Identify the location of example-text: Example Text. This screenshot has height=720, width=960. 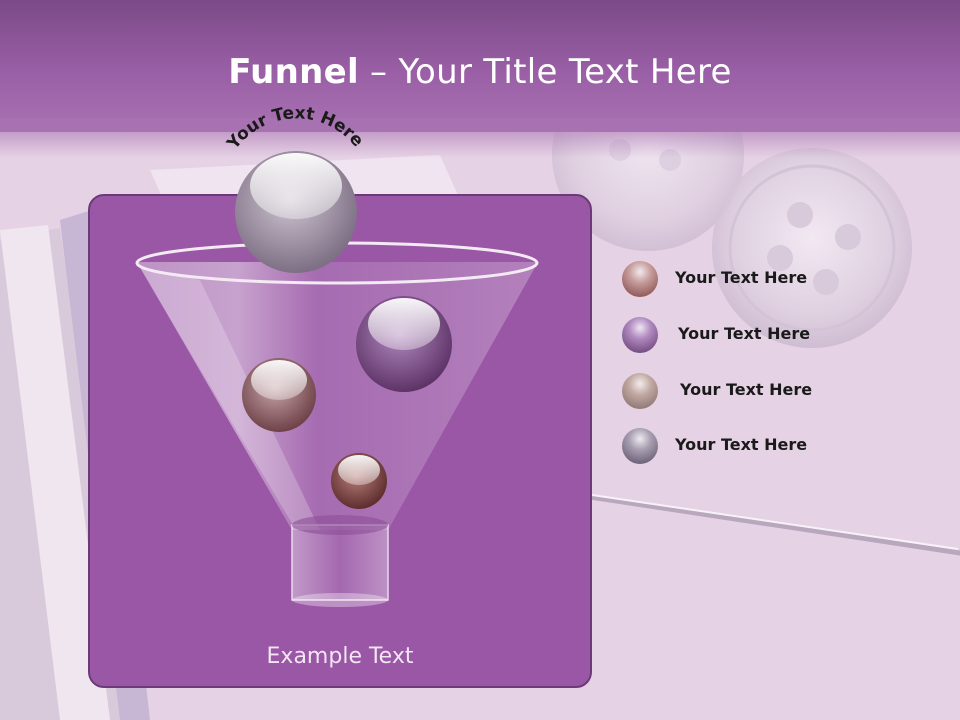
(340, 656).